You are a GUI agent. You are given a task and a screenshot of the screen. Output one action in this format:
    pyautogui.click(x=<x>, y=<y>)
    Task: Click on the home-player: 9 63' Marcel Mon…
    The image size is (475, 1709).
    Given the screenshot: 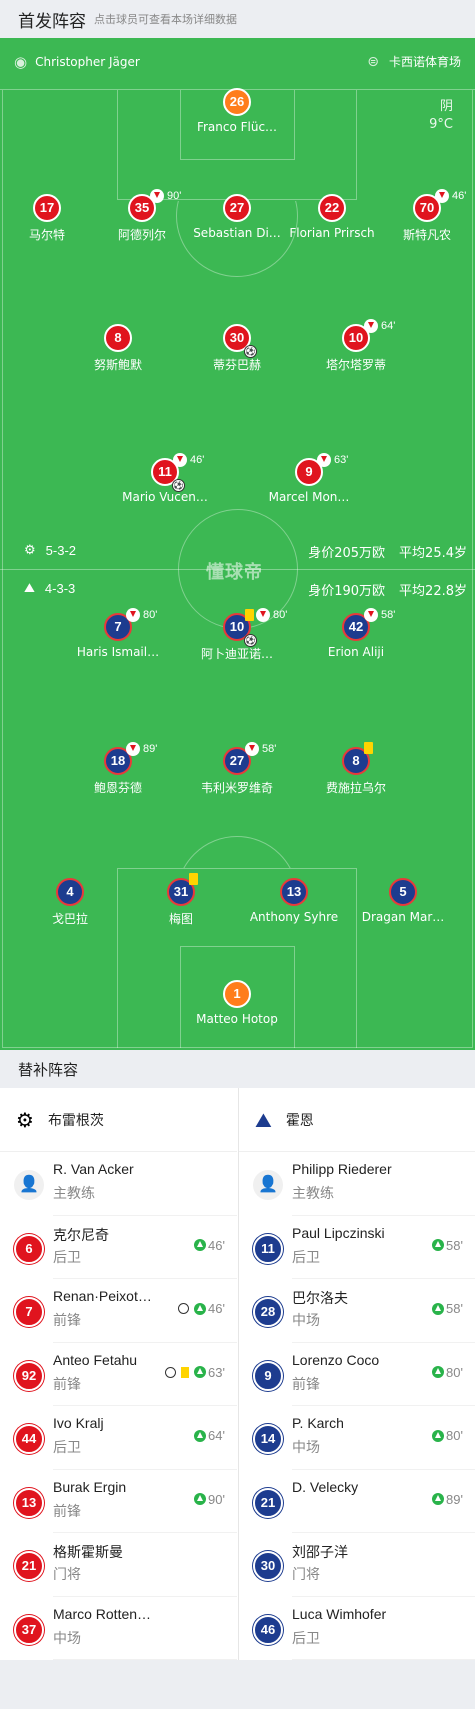 What is the action you would take?
    pyautogui.click(x=309, y=478)
    